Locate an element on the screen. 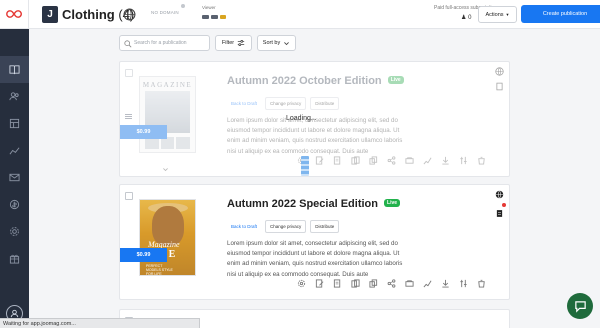  tablet-view-icon is located at coordinates (214, 17).